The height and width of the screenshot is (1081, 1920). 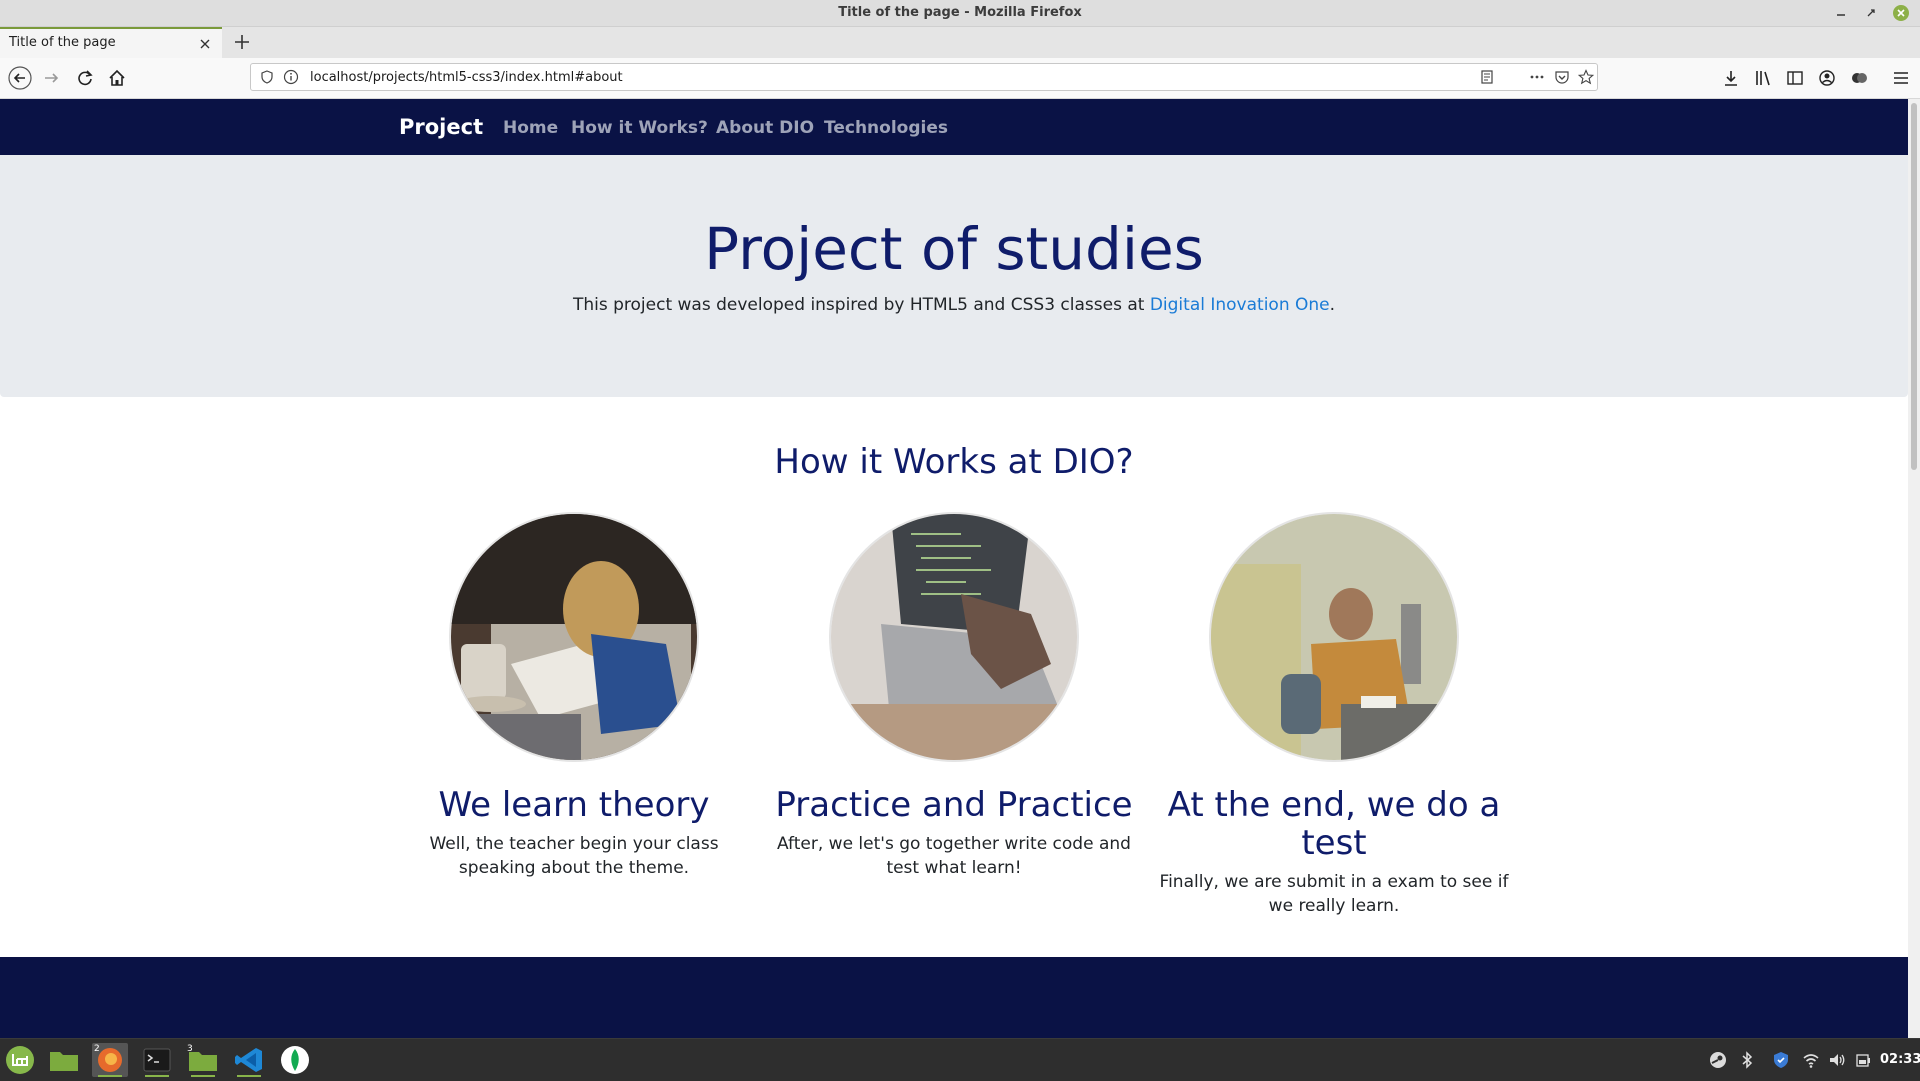 I want to click on firefox-app-icon: 2, so click(x=110, y=1060).